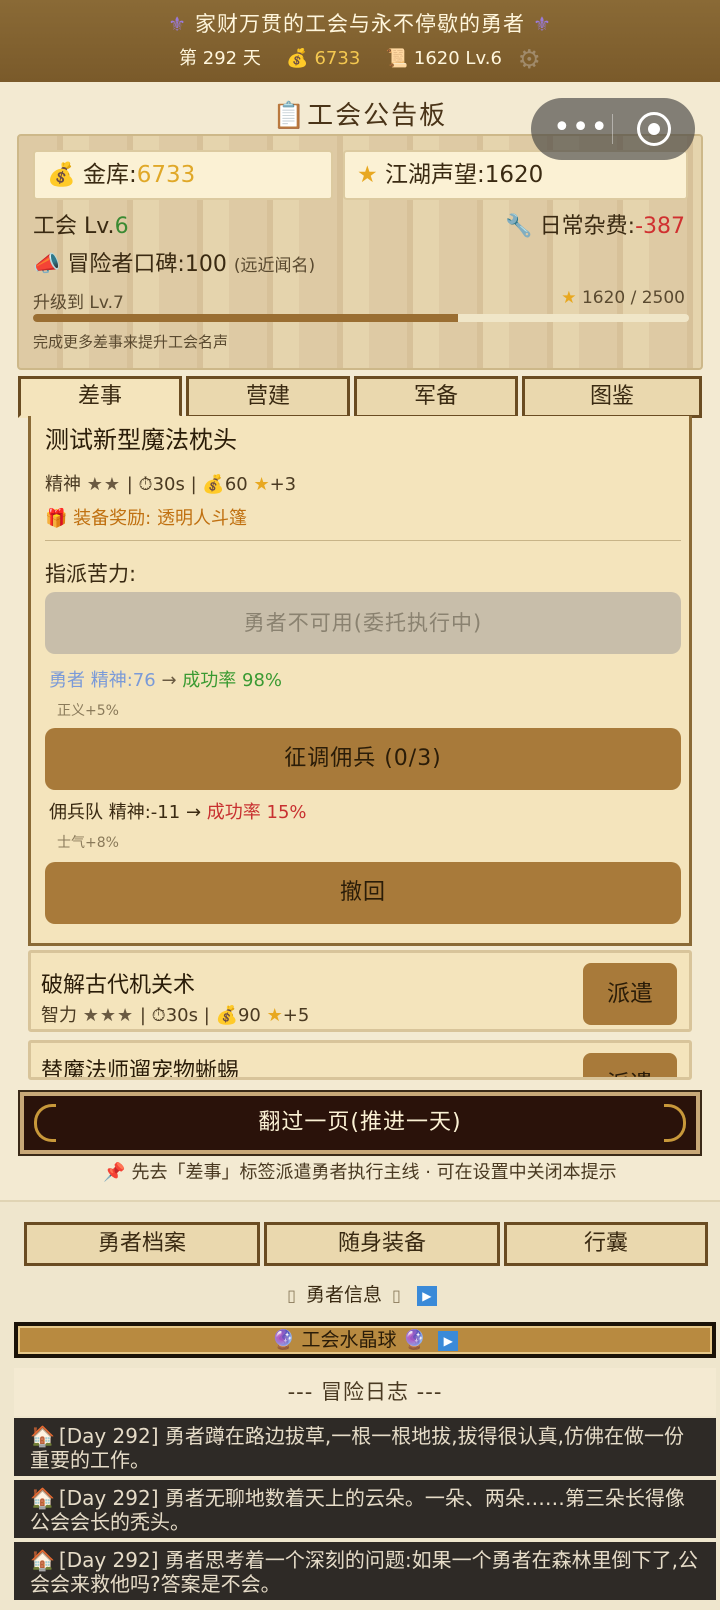 The image size is (720, 1610). I want to click on difficulty-stars: ★★, so click(104, 484).